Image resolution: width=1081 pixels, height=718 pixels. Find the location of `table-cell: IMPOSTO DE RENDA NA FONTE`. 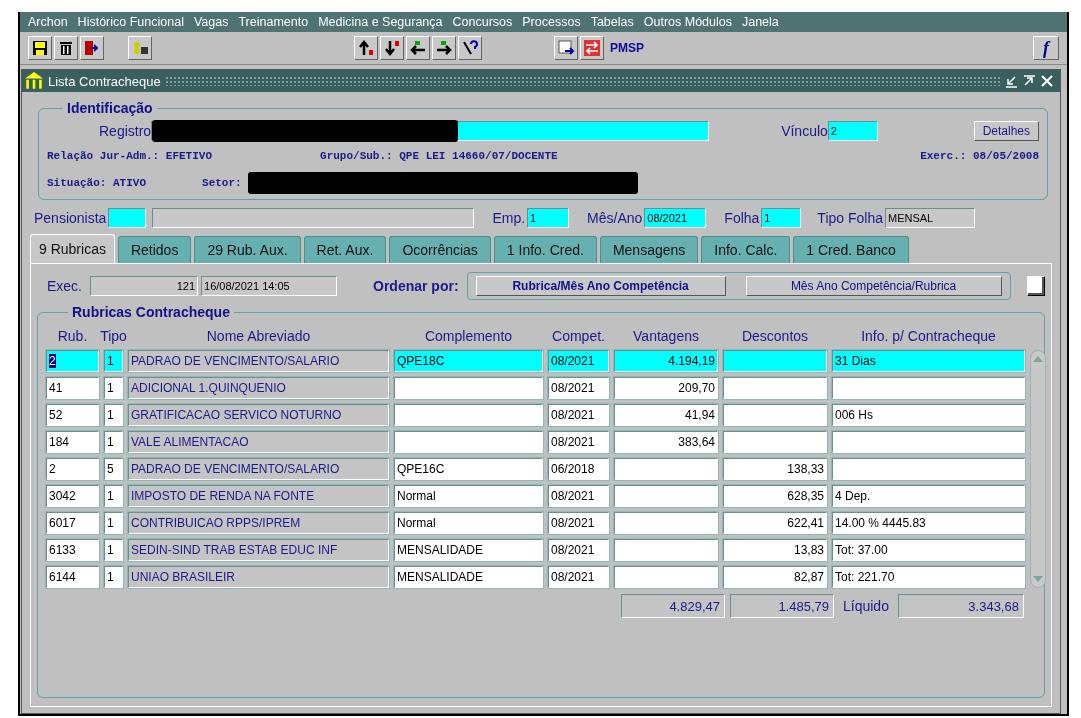

table-cell: IMPOSTO DE RENDA NA FONTE is located at coordinates (258, 496).